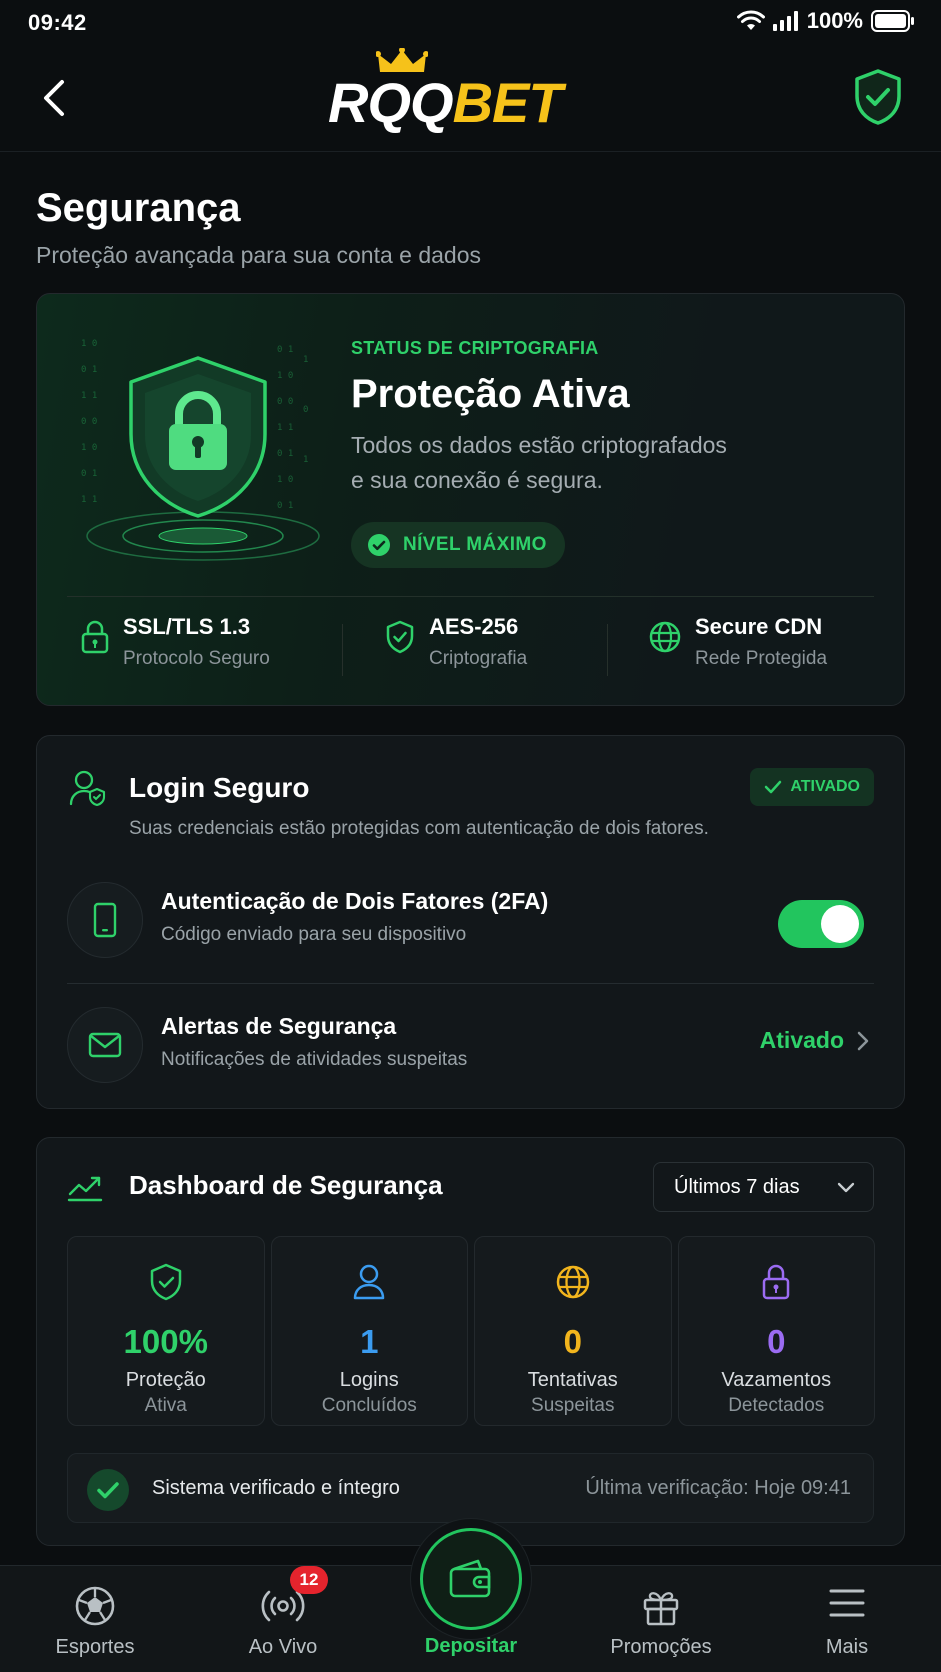 The image size is (941, 1672). I want to click on wallet-icon, so click(470, 1578).